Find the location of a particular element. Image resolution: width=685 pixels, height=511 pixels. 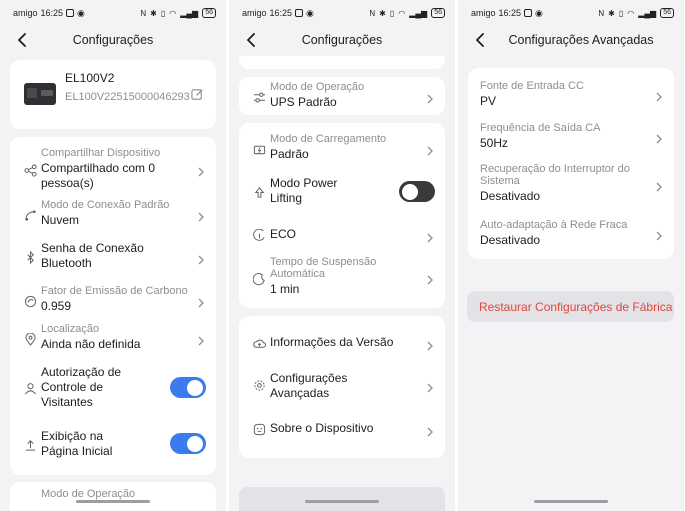

operation-mode-row: Modo de Operação UPS Padrão is located at coordinates (342, 97).